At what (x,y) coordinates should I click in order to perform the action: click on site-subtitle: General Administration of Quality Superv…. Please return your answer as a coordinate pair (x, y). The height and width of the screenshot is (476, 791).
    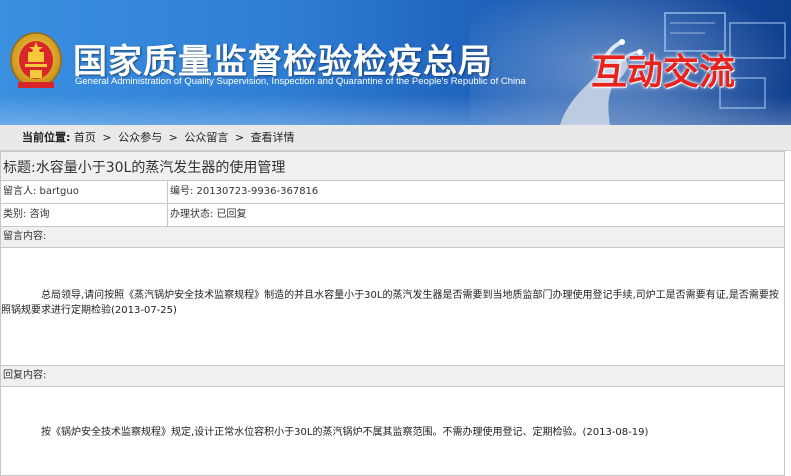
    Looking at the image, I should click on (300, 81).